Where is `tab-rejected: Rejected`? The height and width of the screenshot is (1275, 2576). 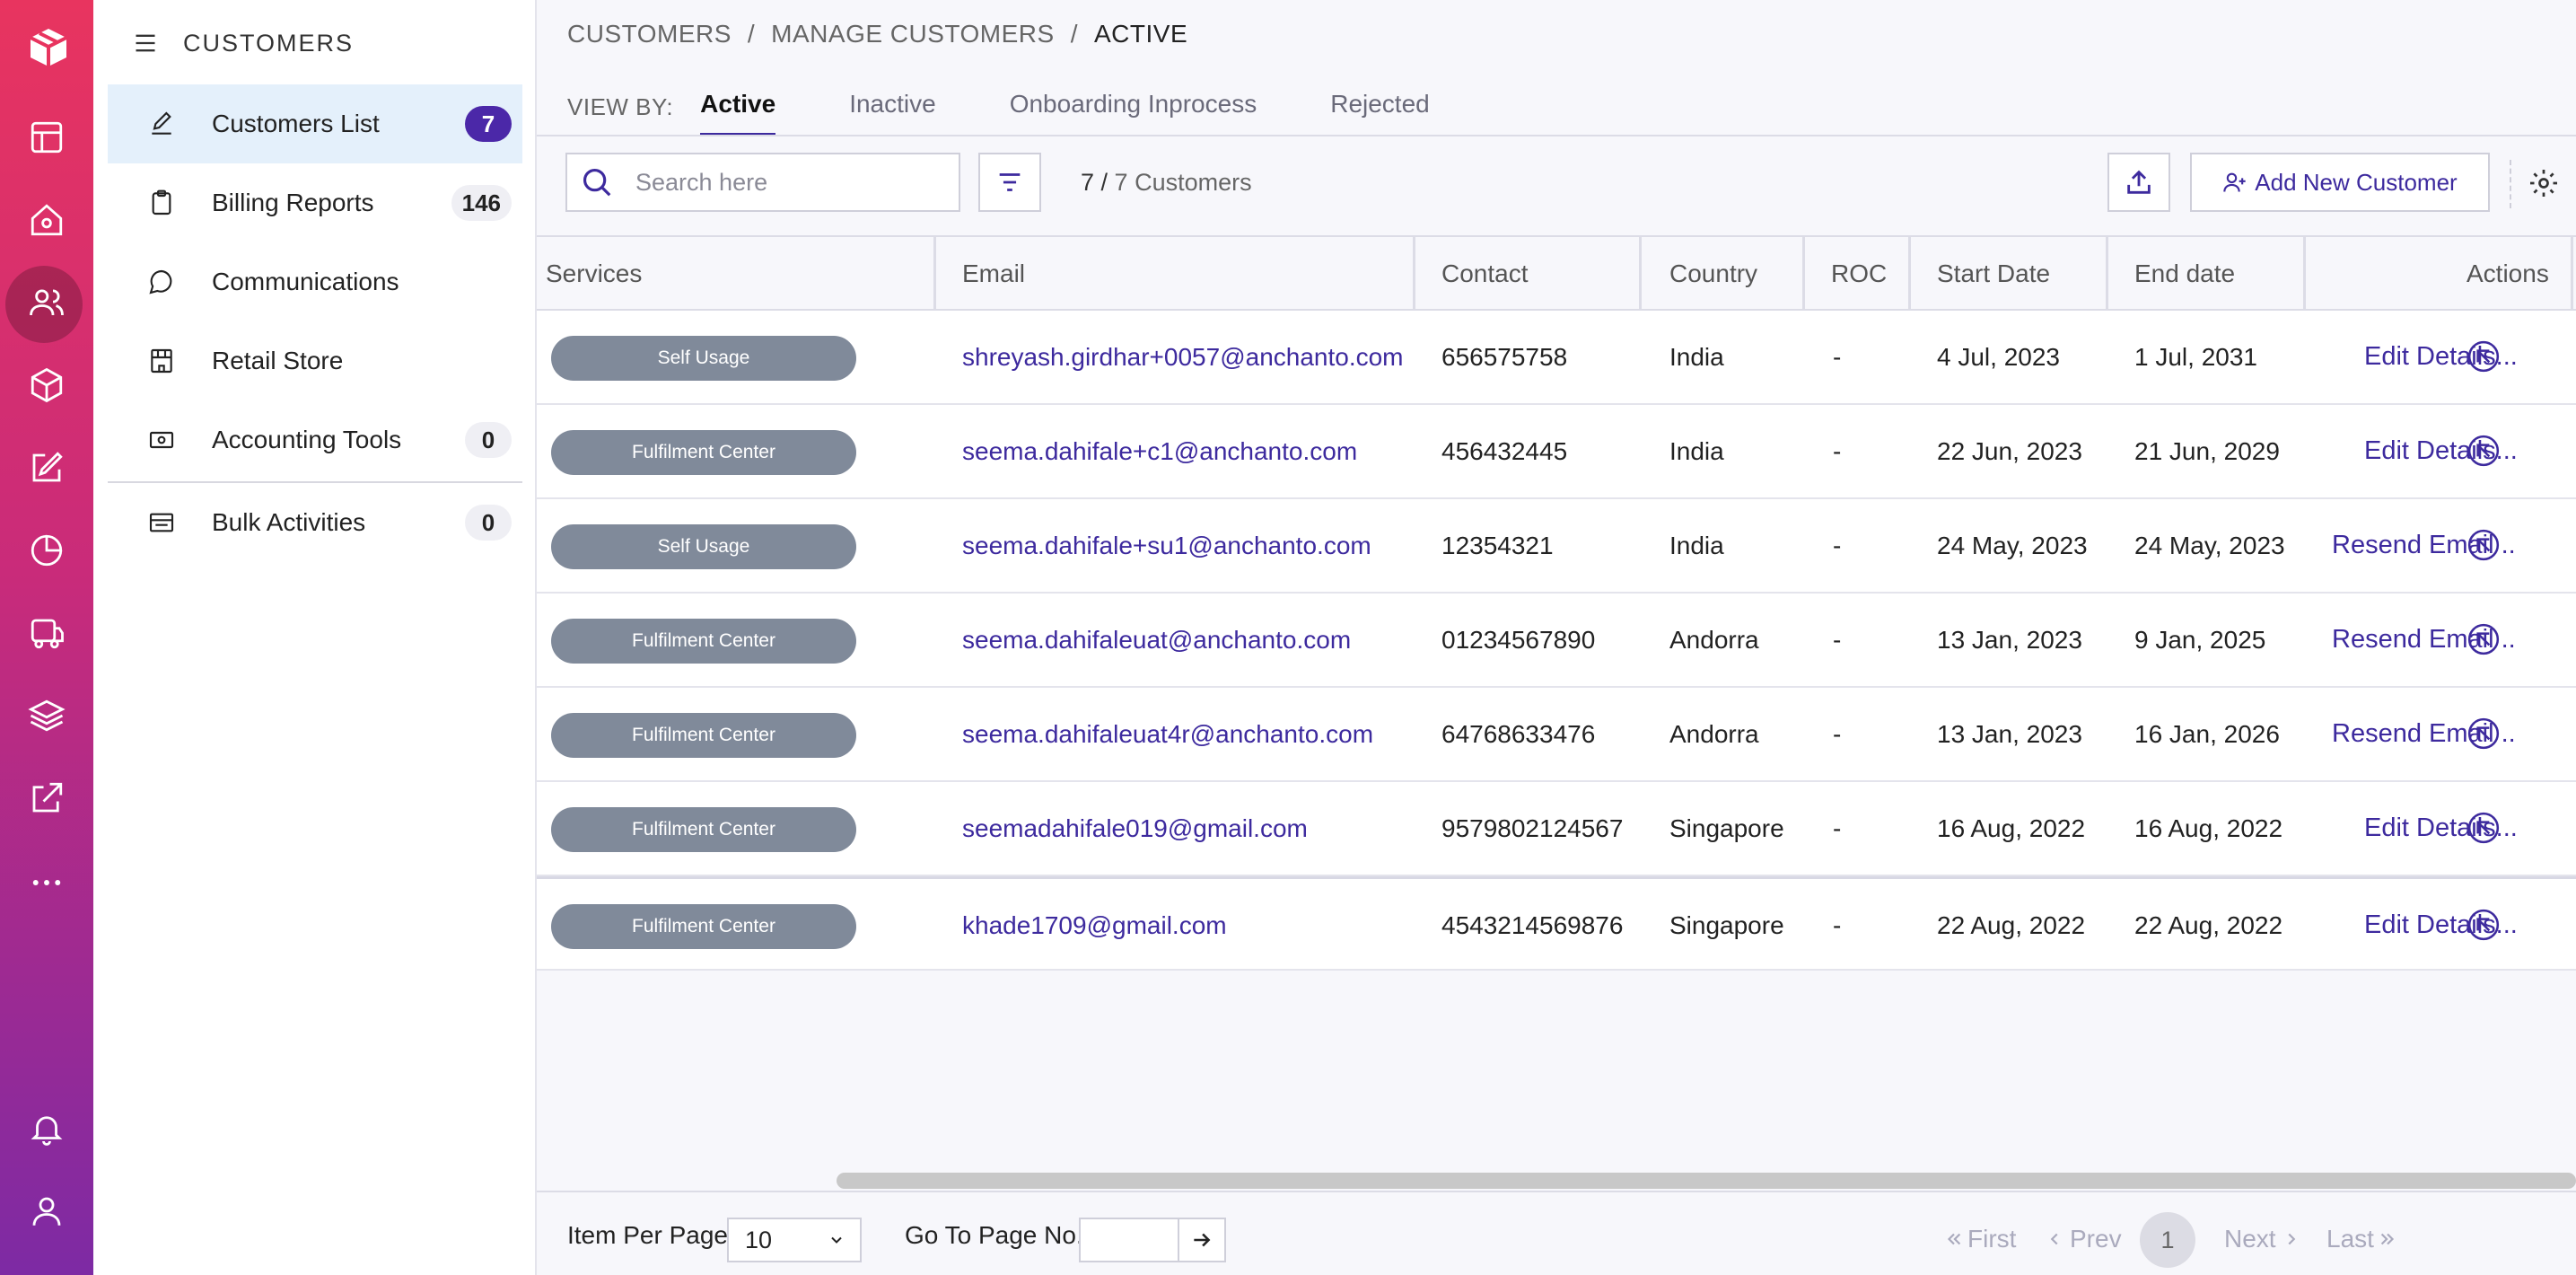 tab-rejected: Rejected is located at coordinates (1380, 111).